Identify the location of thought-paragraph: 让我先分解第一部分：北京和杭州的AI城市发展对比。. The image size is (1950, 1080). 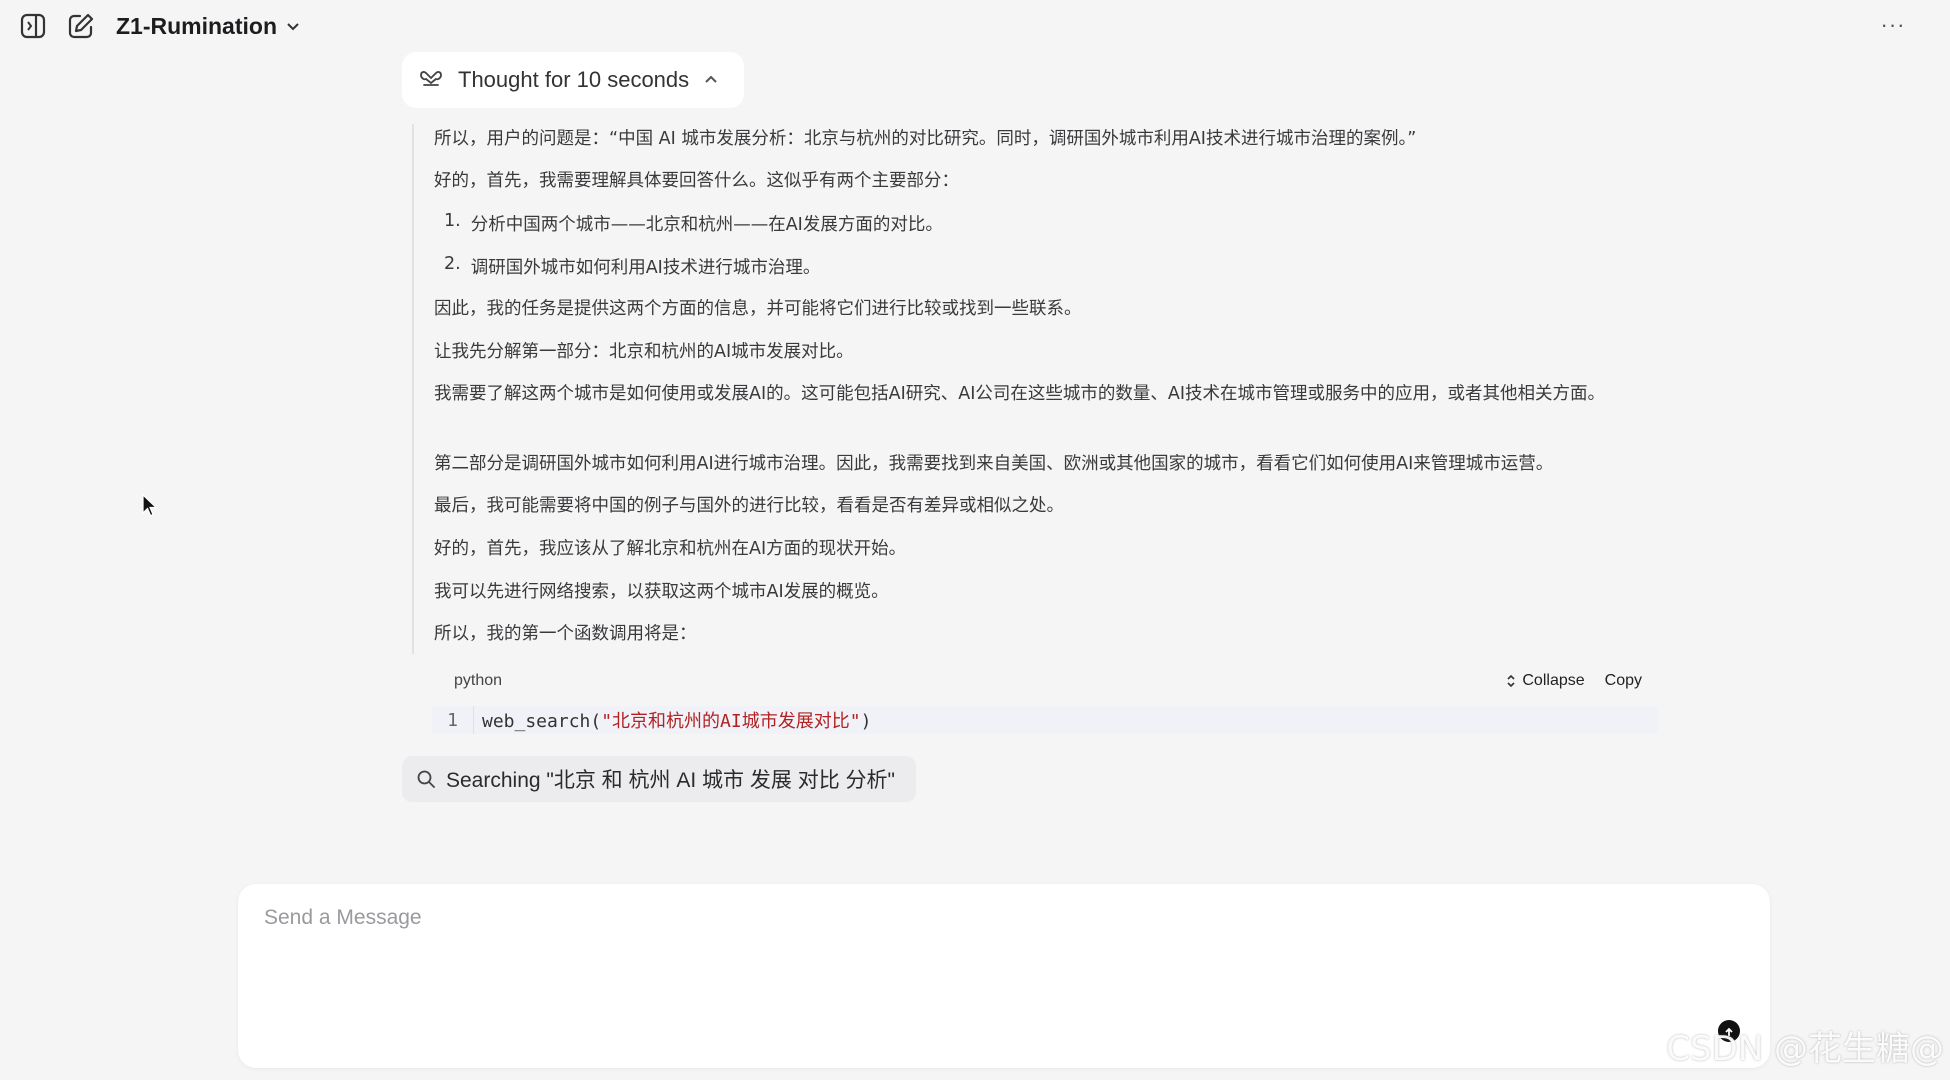
(644, 352).